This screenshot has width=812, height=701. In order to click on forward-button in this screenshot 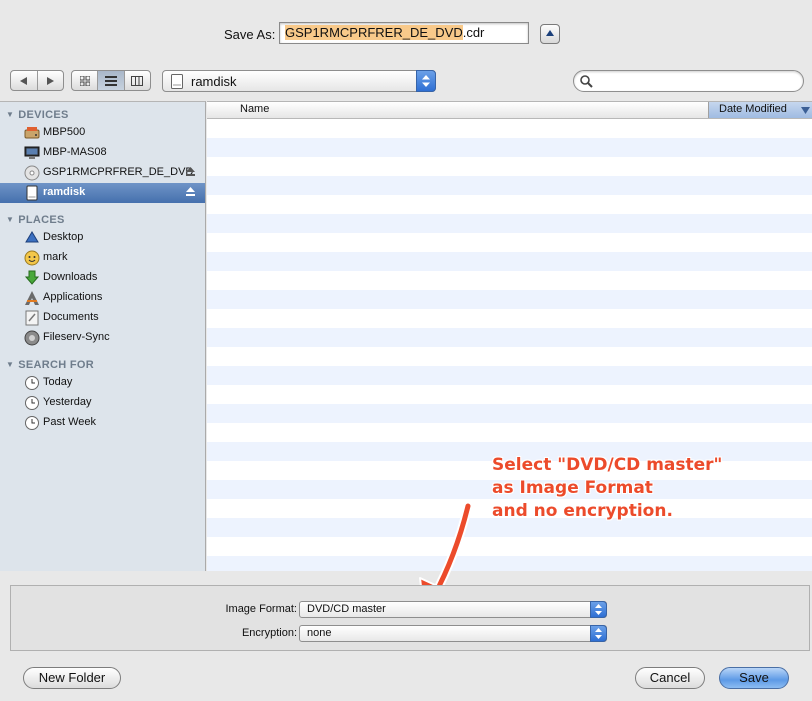, I will do `click(51, 80)`.